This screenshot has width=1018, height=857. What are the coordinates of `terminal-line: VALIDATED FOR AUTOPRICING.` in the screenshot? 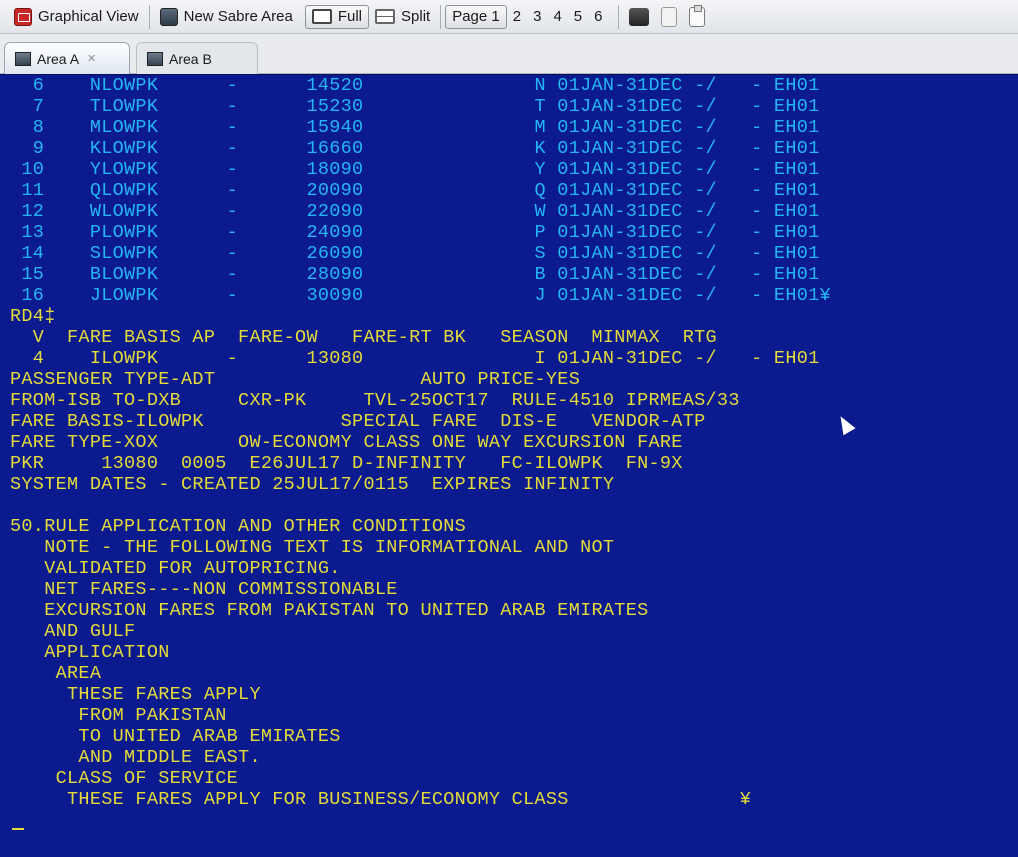 It's located at (175, 568).